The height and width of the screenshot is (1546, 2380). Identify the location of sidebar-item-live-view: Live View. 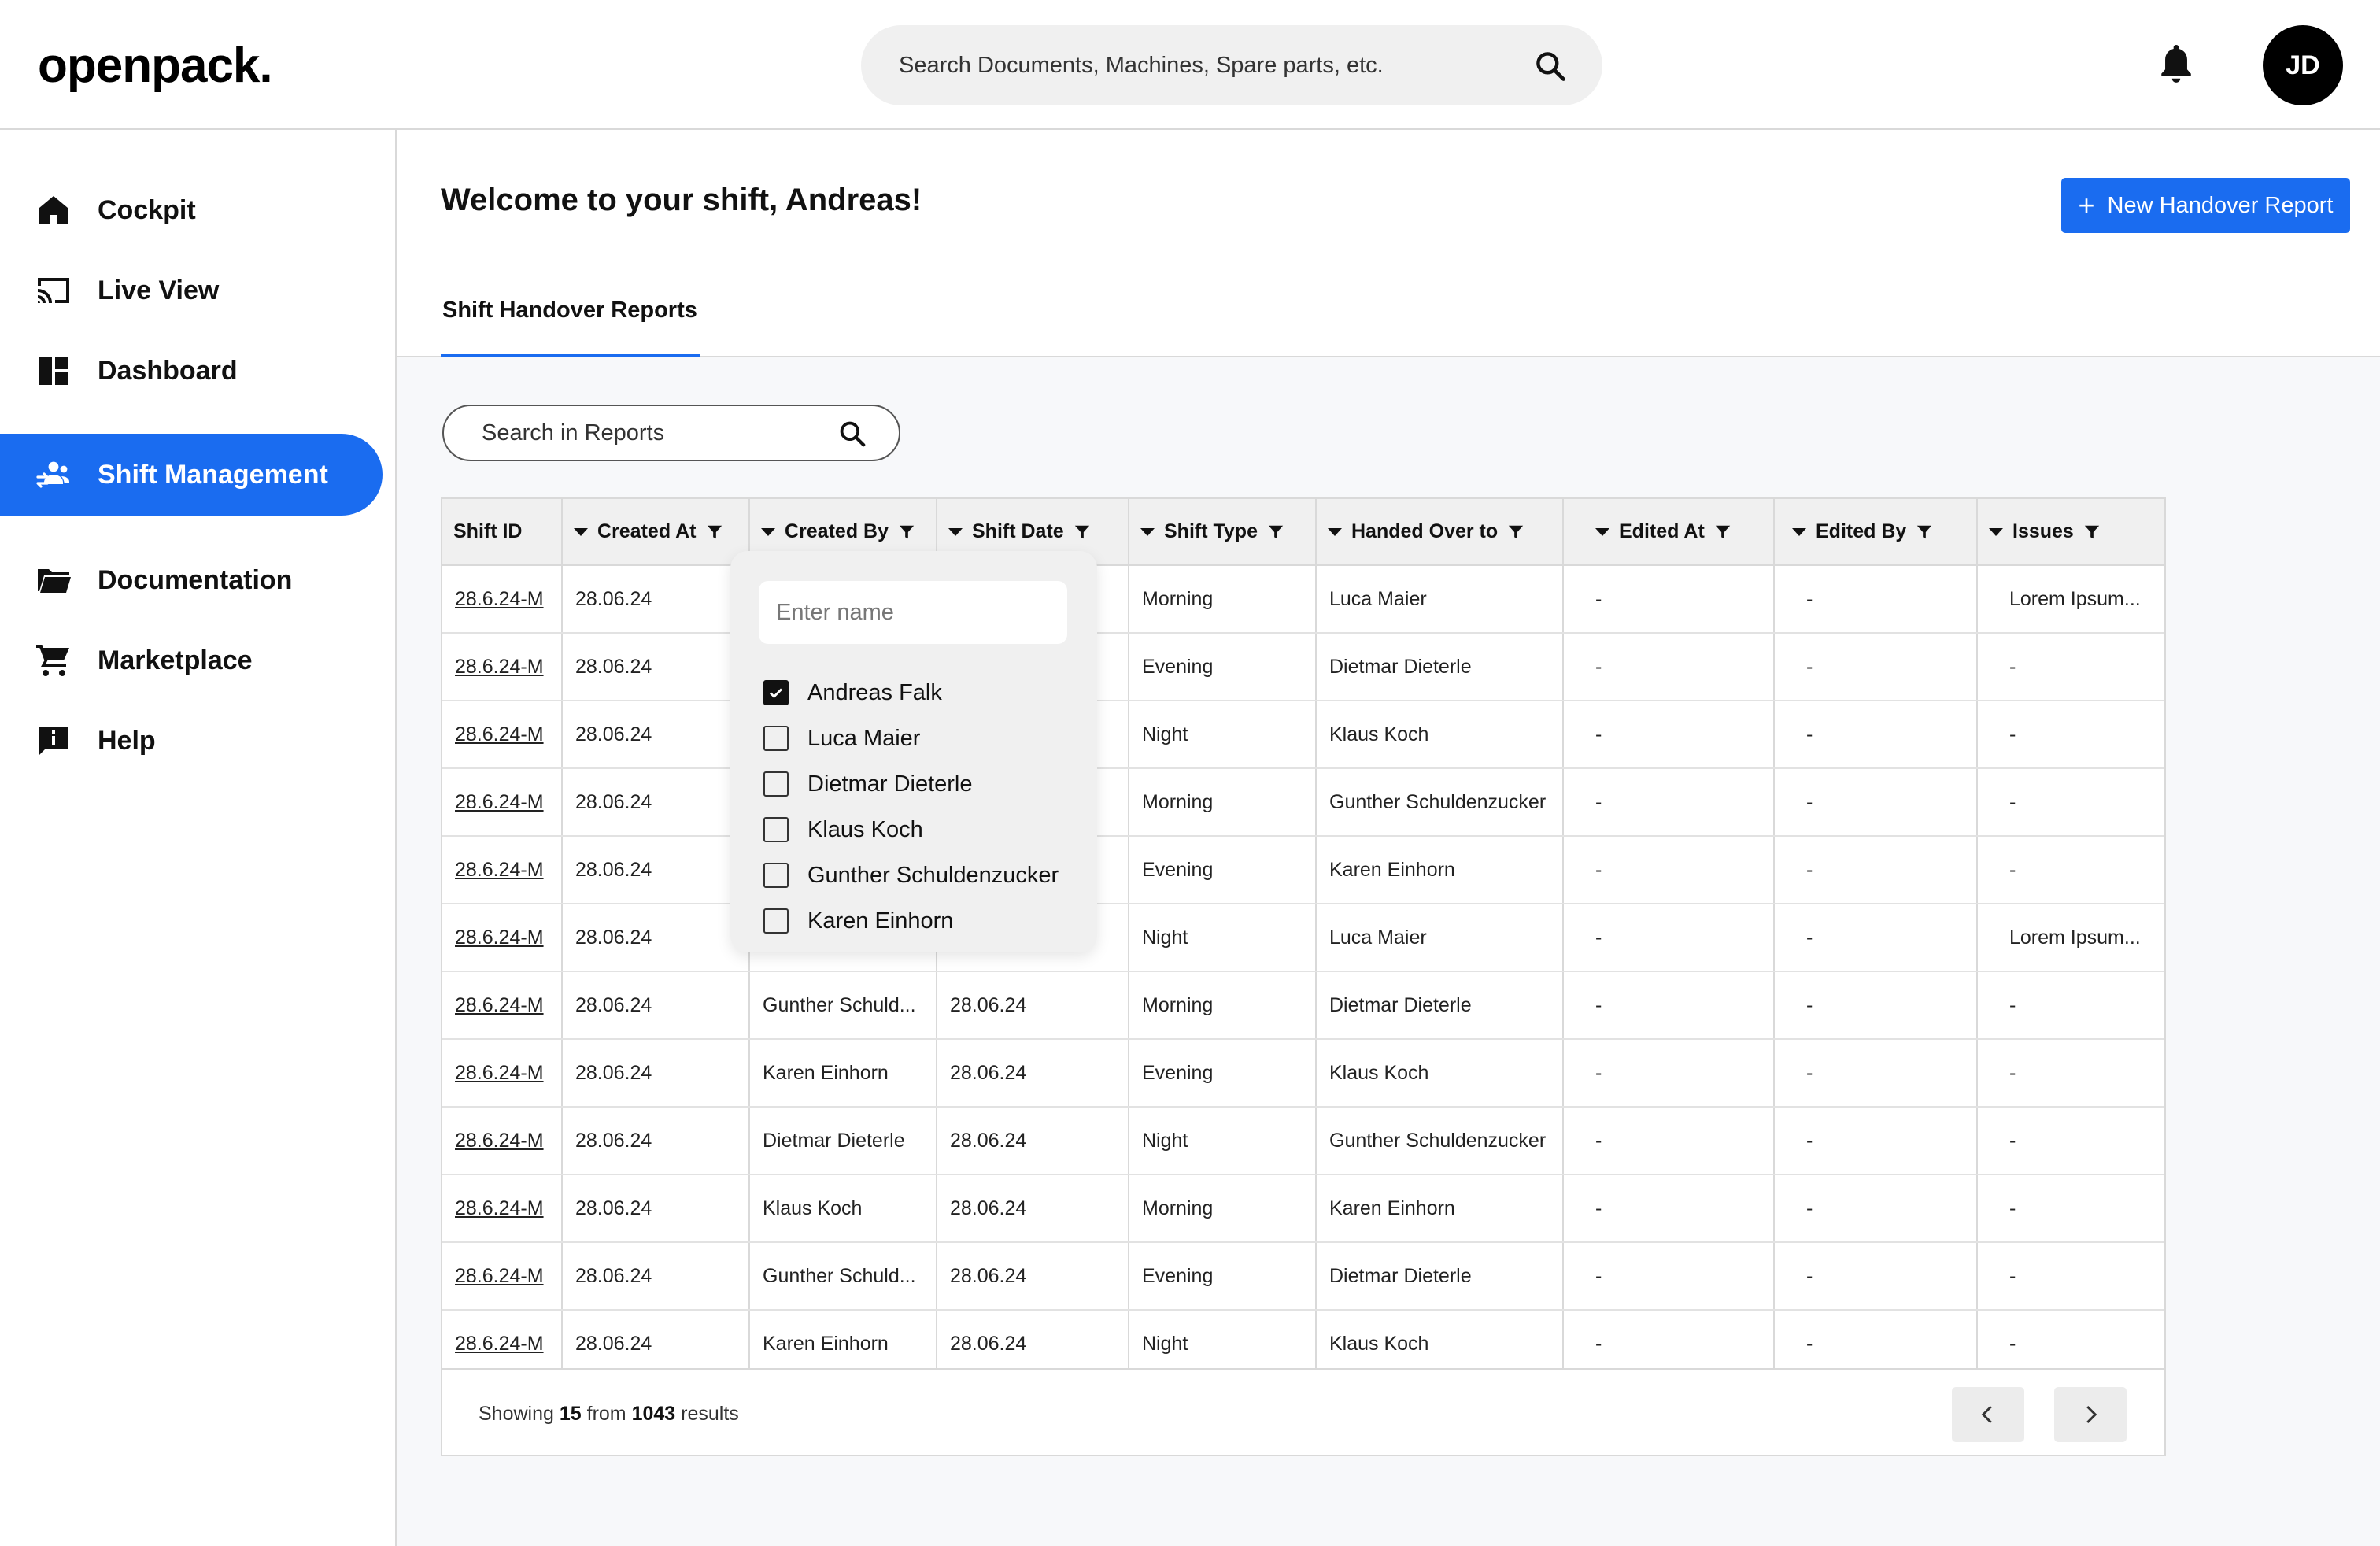
(191, 290).